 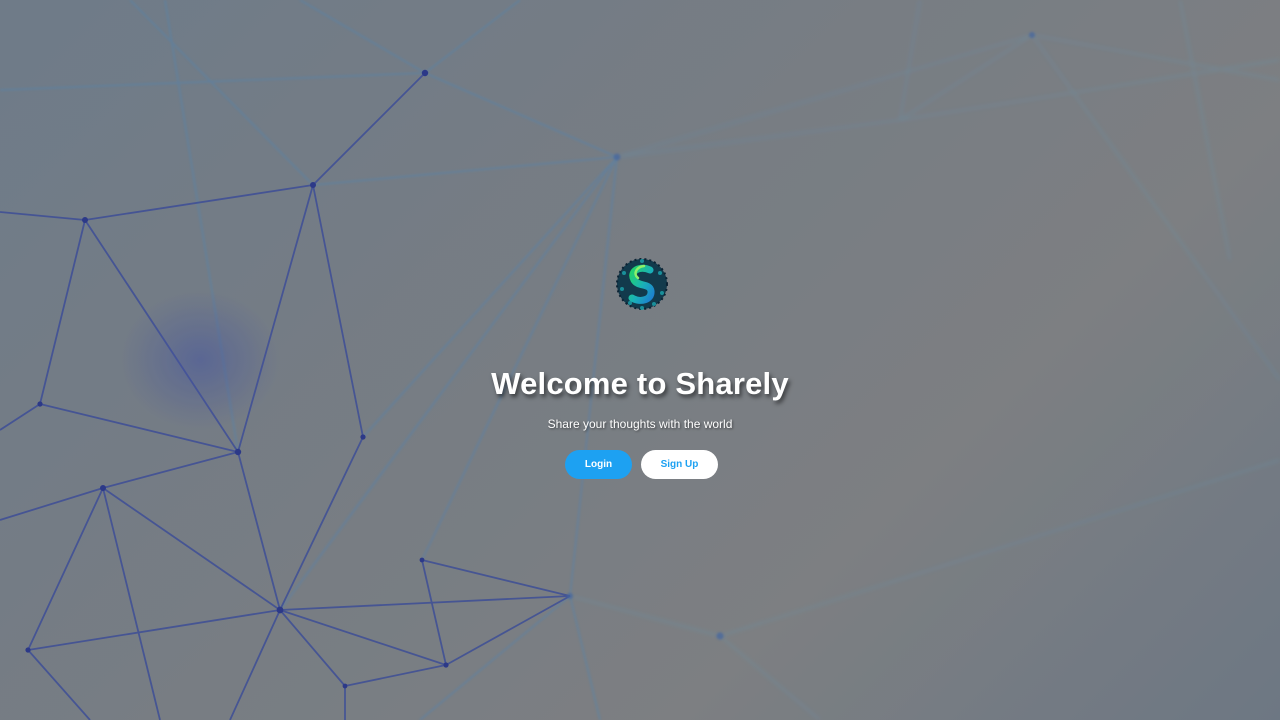 I want to click on sign-up-button: Sign Up, so click(x=679, y=464).